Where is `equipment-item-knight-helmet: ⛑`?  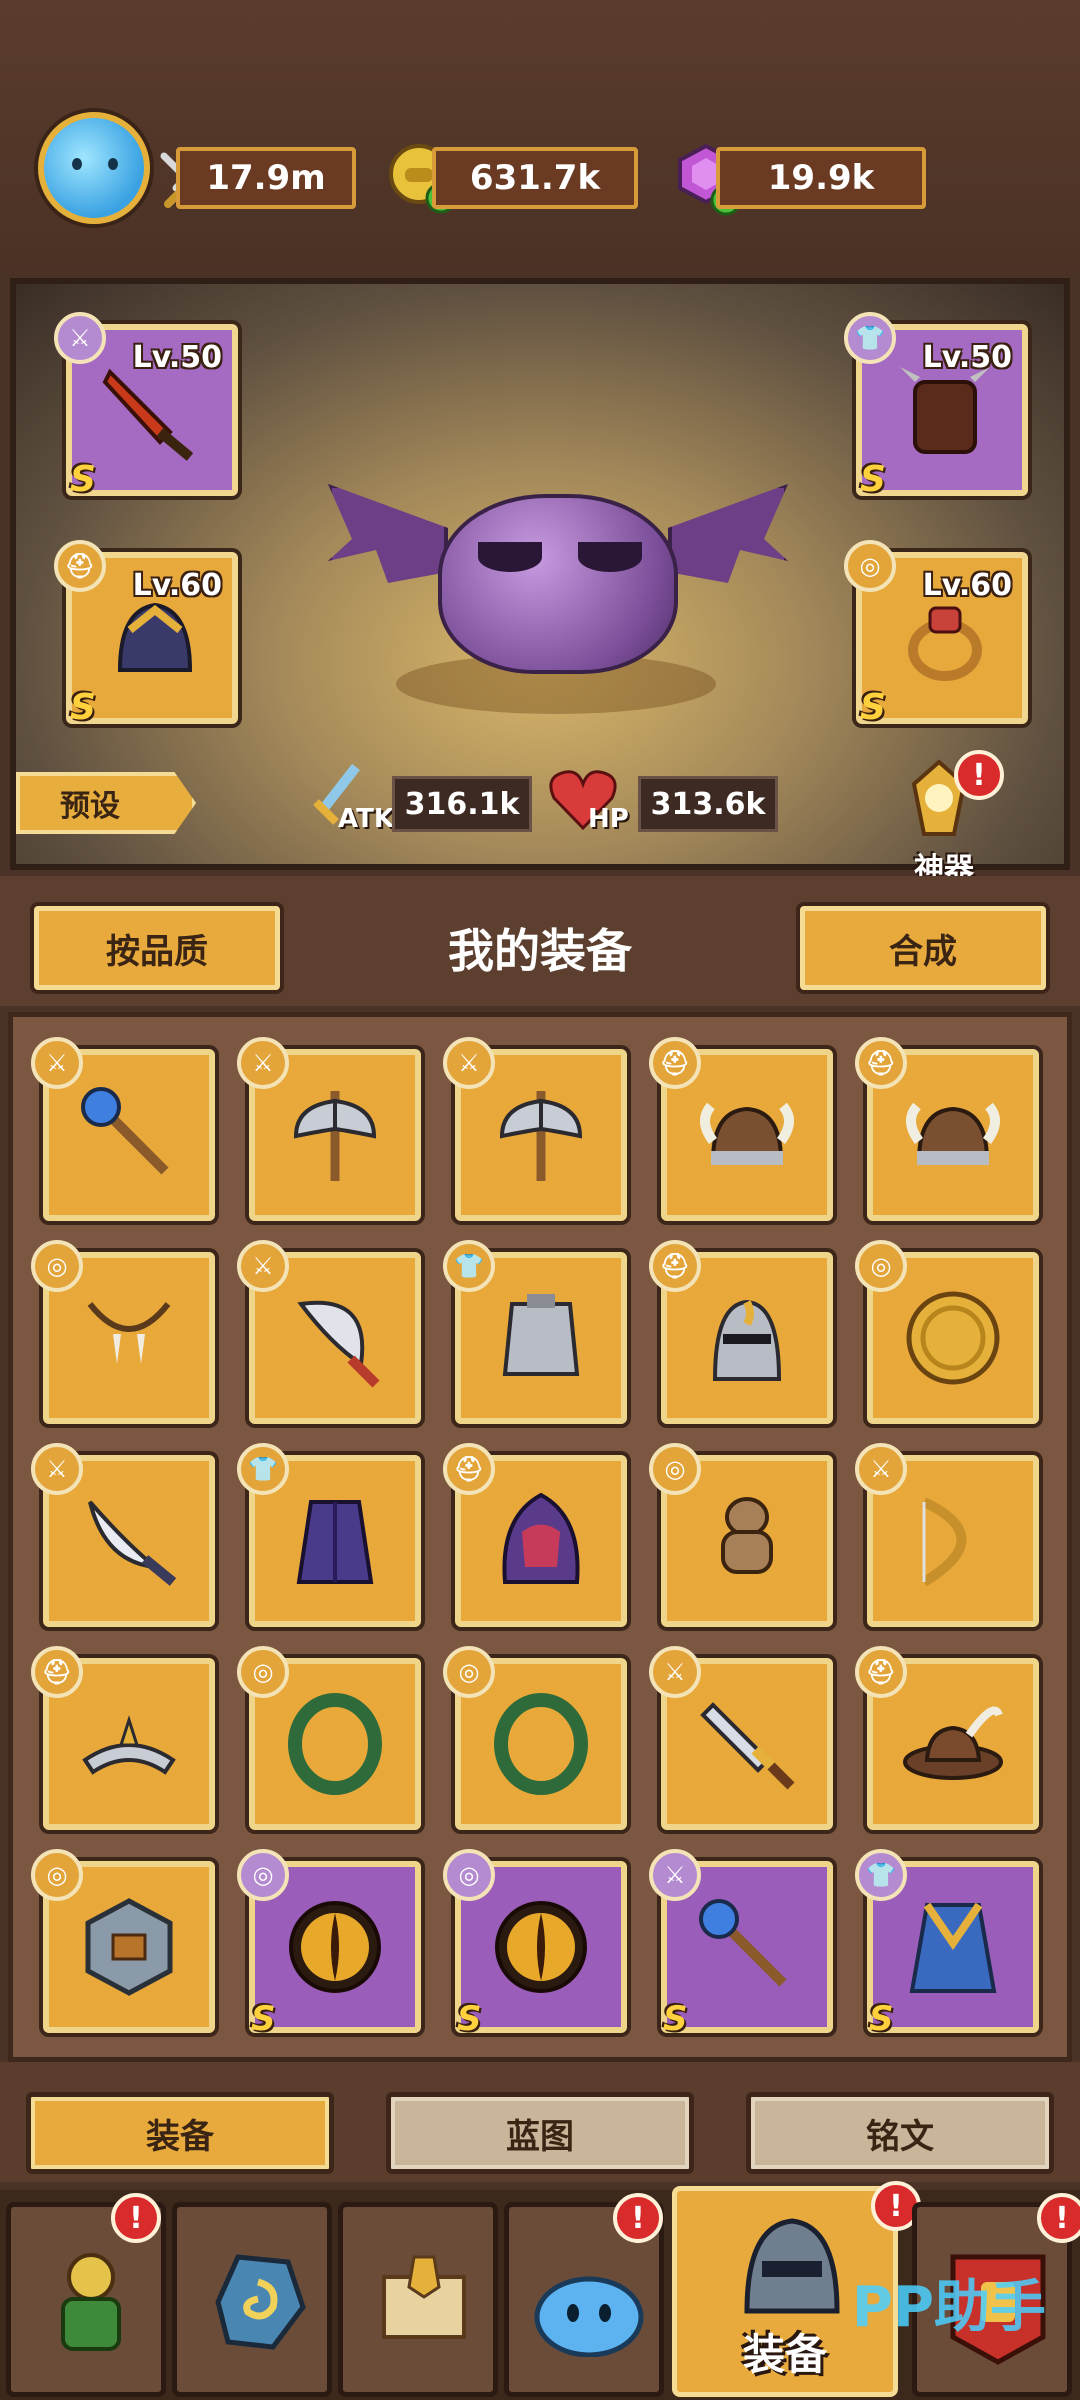
equipment-item-knight-helmet: ⛑ is located at coordinates (741, 1332).